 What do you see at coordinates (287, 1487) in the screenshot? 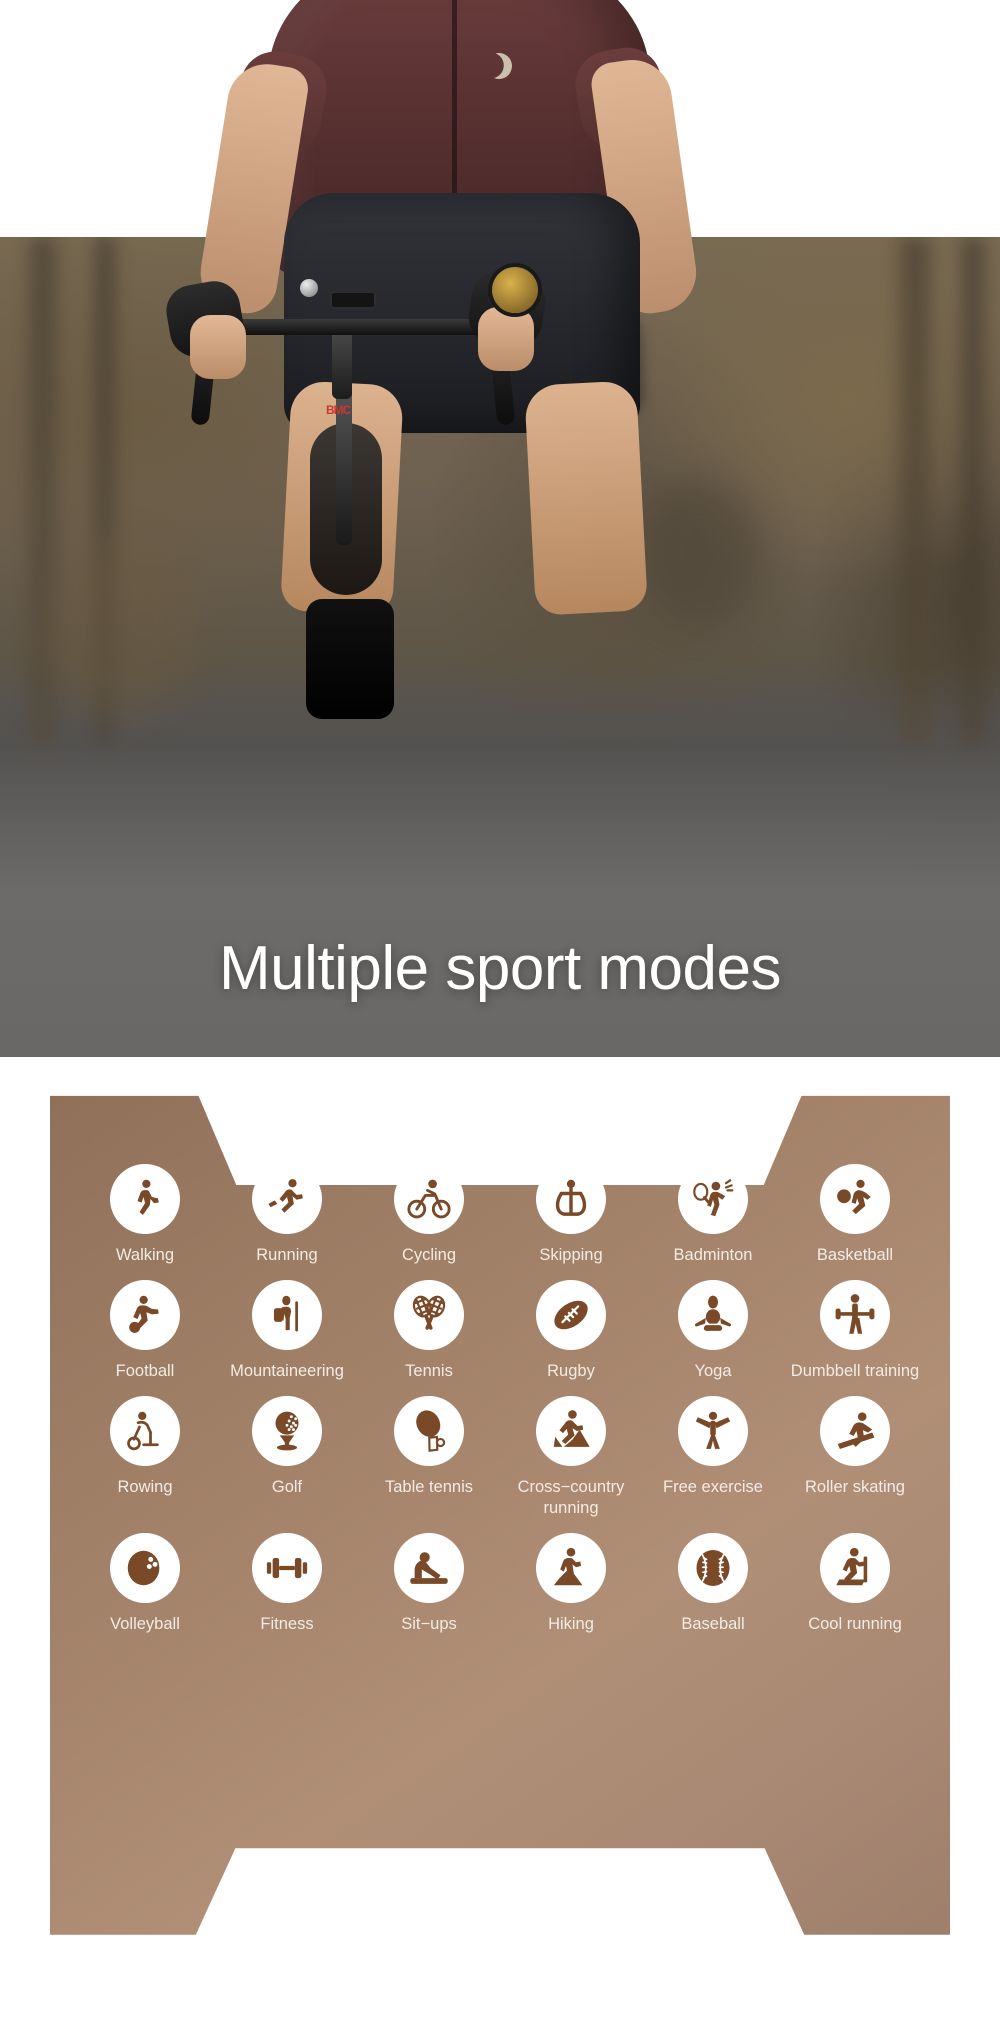
I see `sport-label: Golf` at bounding box center [287, 1487].